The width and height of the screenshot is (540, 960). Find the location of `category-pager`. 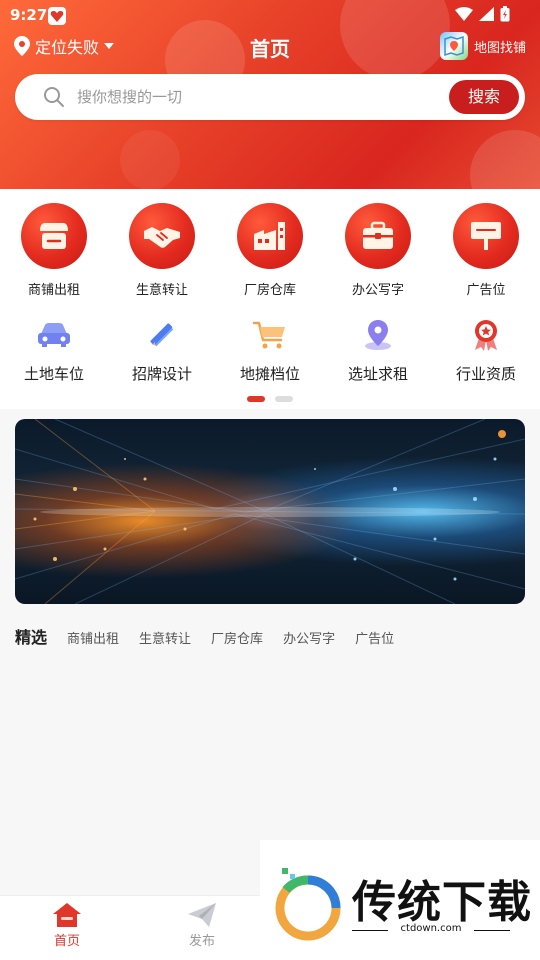

category-pager is located at coordinates (270, 399).